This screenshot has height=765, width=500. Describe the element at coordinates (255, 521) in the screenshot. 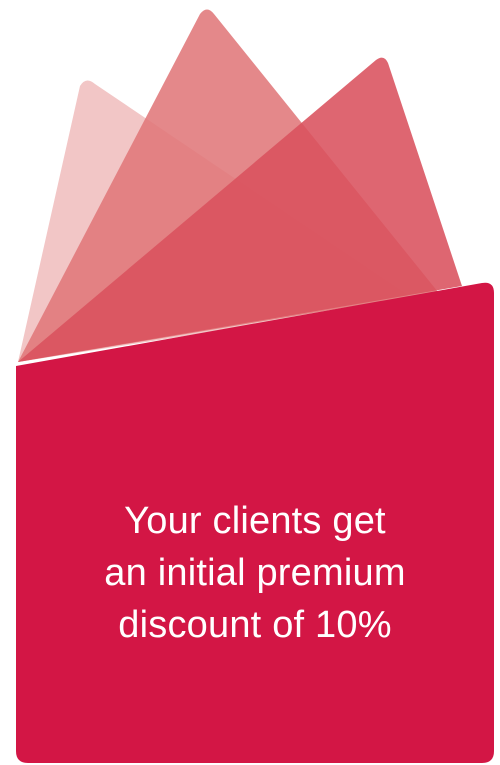

I see `discount-message-line-1: Your clients get` at that location.